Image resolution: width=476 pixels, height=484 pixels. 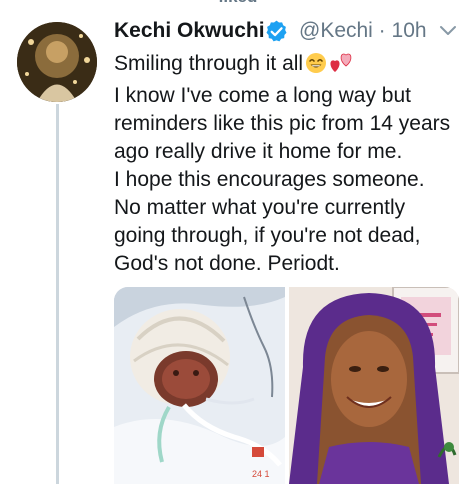 What do you see at coordinates (238, 3) in the screenshot?
I see `liked-context-text: liked` at bounding box center [238, 3].